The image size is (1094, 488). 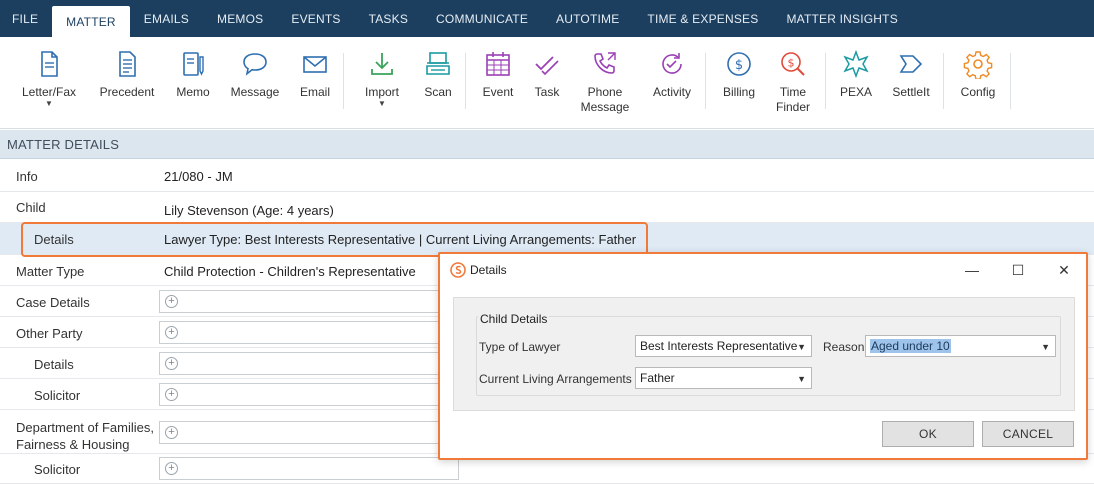 What do you see at coordinates (792, 107) in the screenshot?
I see `time-finder-label-2: Finder` at bounding box center [792, 107].